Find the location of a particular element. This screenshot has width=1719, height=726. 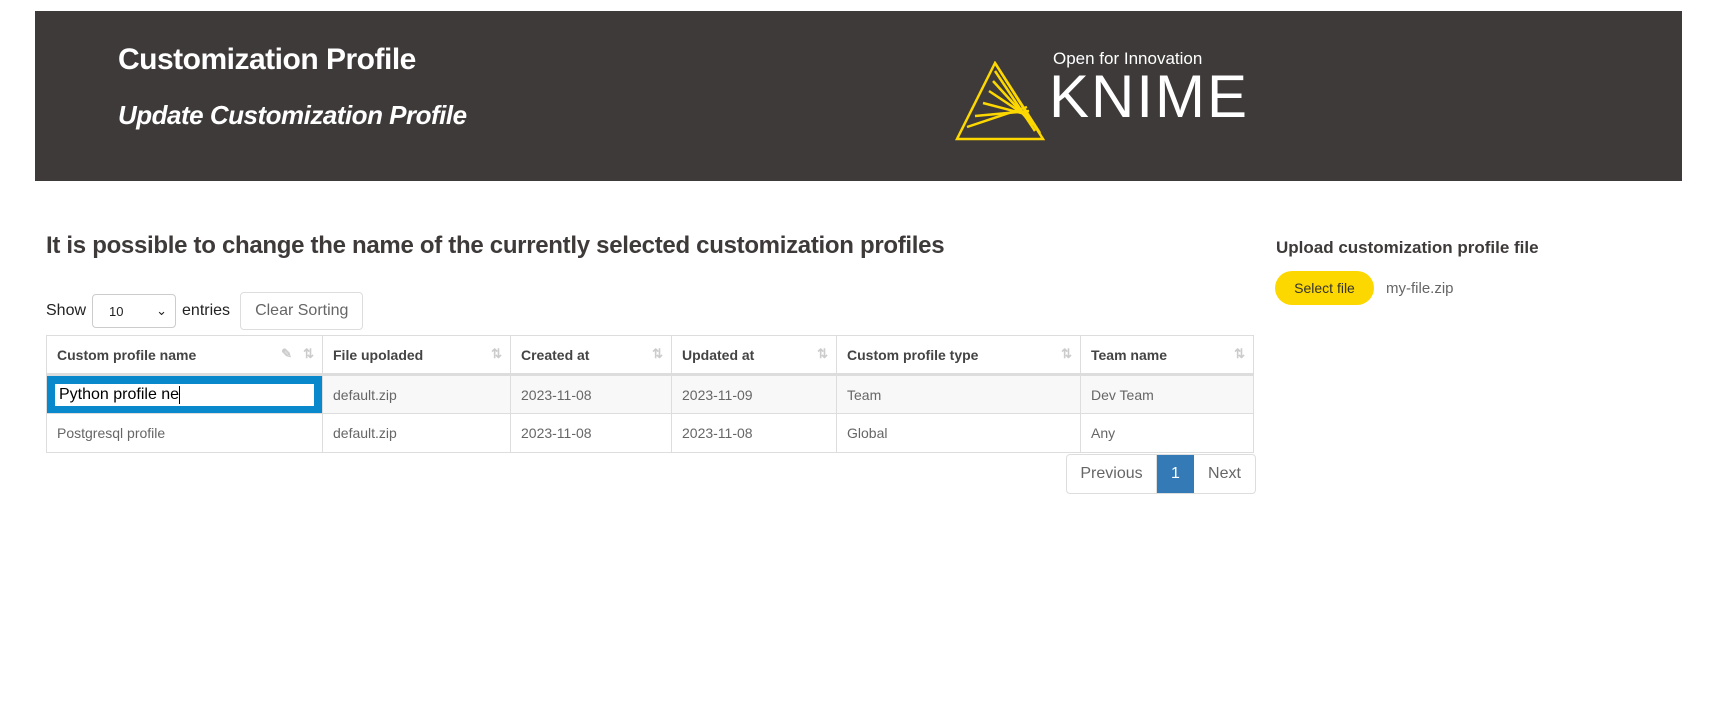

previous-page-button: Previous is located at coordinates (1112, 474).